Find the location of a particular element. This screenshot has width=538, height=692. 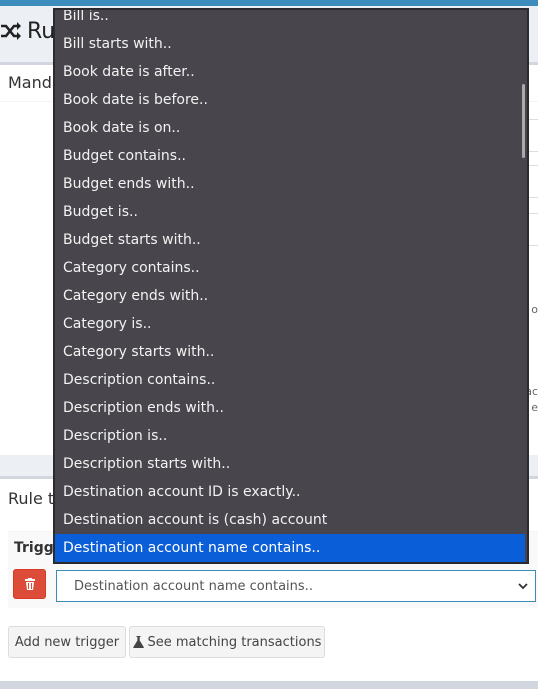

dropdown-option-selected: Destination account name contains.. is located at coordinates (290, 548).